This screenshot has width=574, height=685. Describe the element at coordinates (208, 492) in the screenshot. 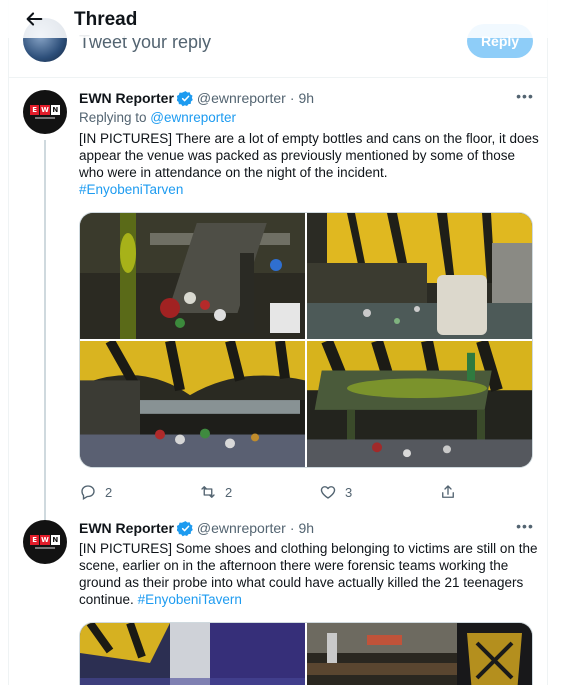

I see `retweet-icon` at that location.